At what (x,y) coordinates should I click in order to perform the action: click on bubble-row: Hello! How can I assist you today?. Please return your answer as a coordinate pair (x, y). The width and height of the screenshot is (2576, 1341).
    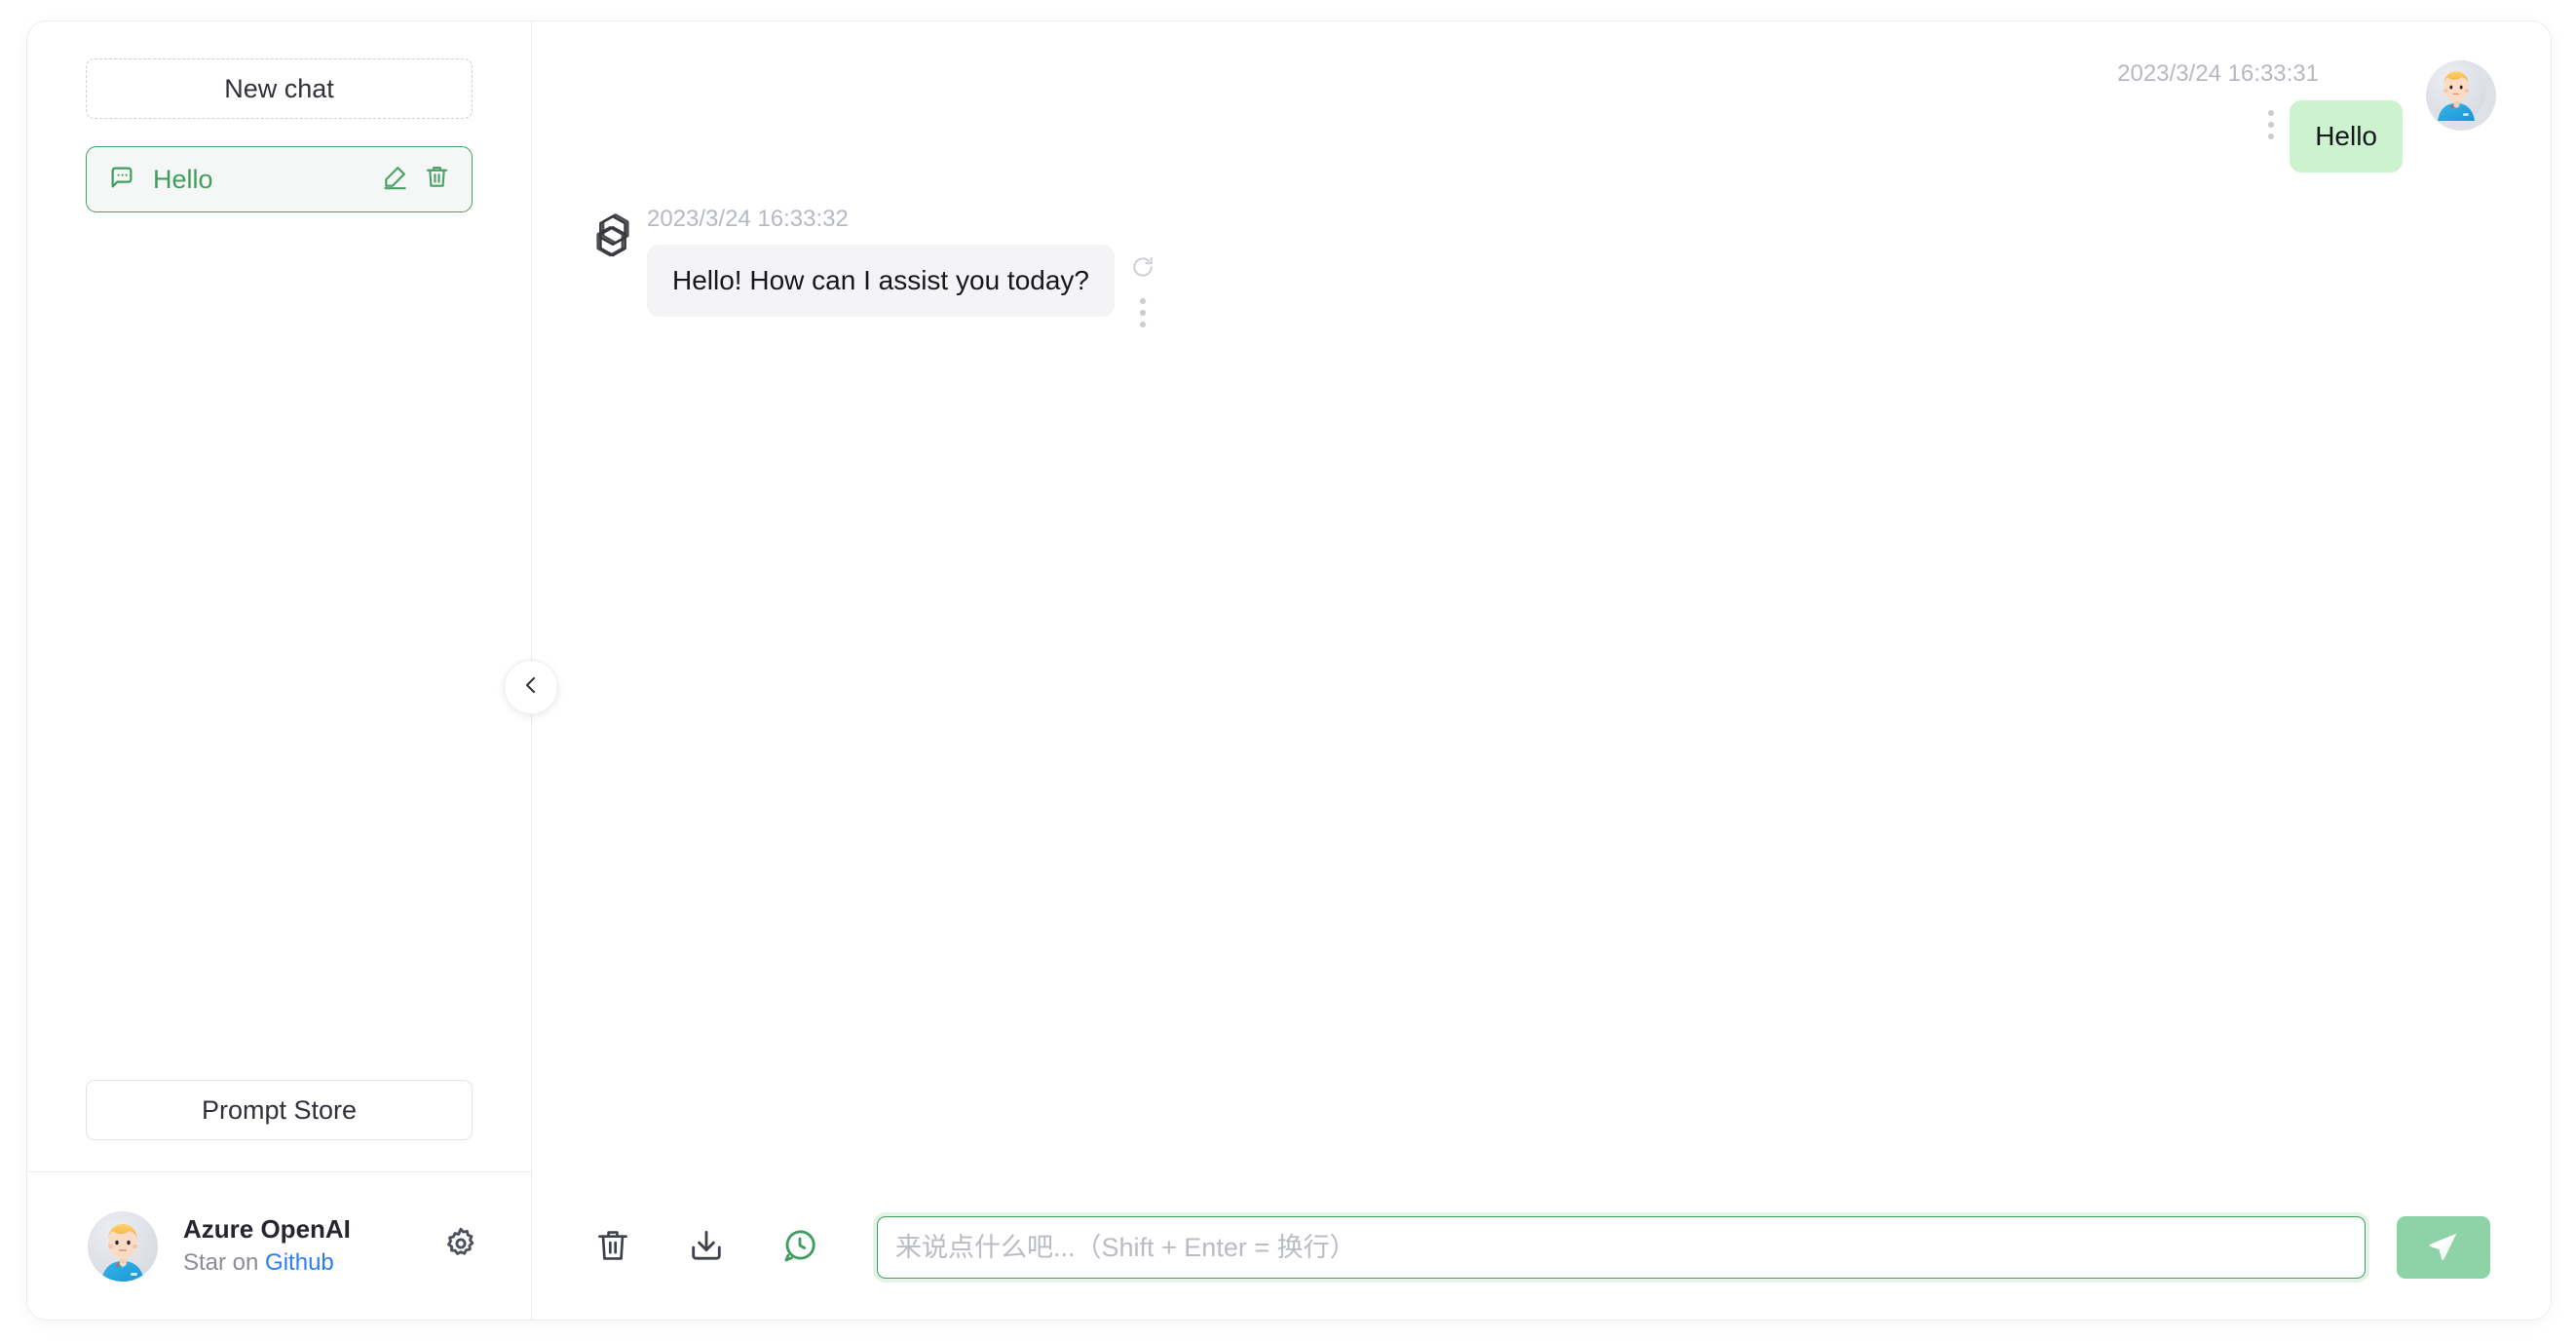
    Looking at the image, I should click on (901, 286).